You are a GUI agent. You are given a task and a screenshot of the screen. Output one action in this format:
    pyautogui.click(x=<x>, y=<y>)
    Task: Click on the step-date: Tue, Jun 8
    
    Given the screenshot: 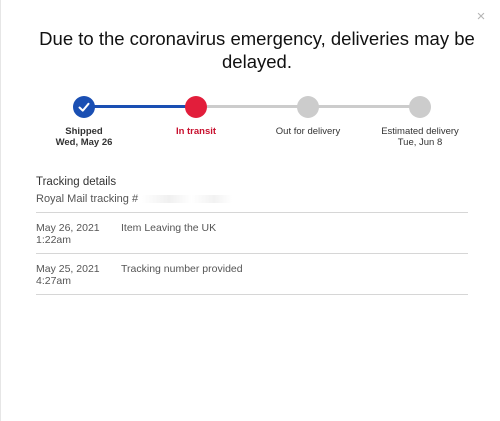 What is the action you would take?
    pyautogui.click(x=420, y=142)
    